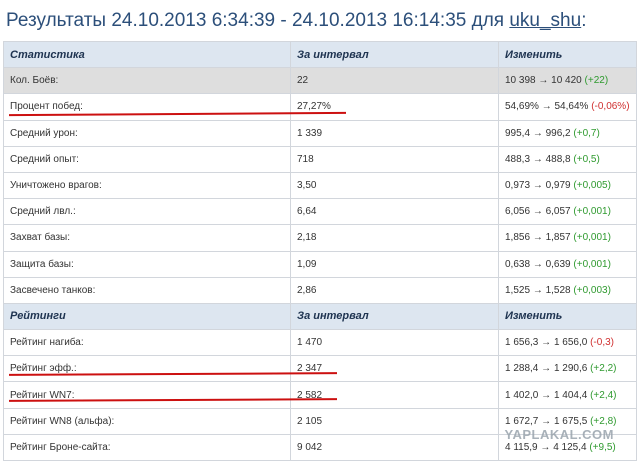 The width and height of the screenshot is (640, 465). I want to click on delta-value: (-0,3), so click(602, 343).